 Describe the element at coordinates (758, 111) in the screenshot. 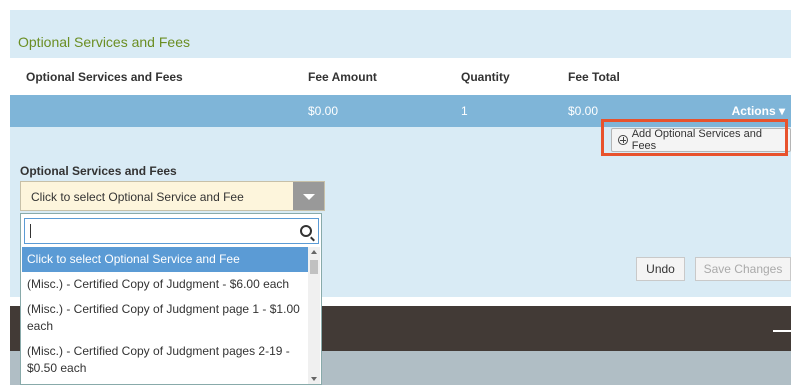

I see `actions-menu: Actions ▾` at that location.